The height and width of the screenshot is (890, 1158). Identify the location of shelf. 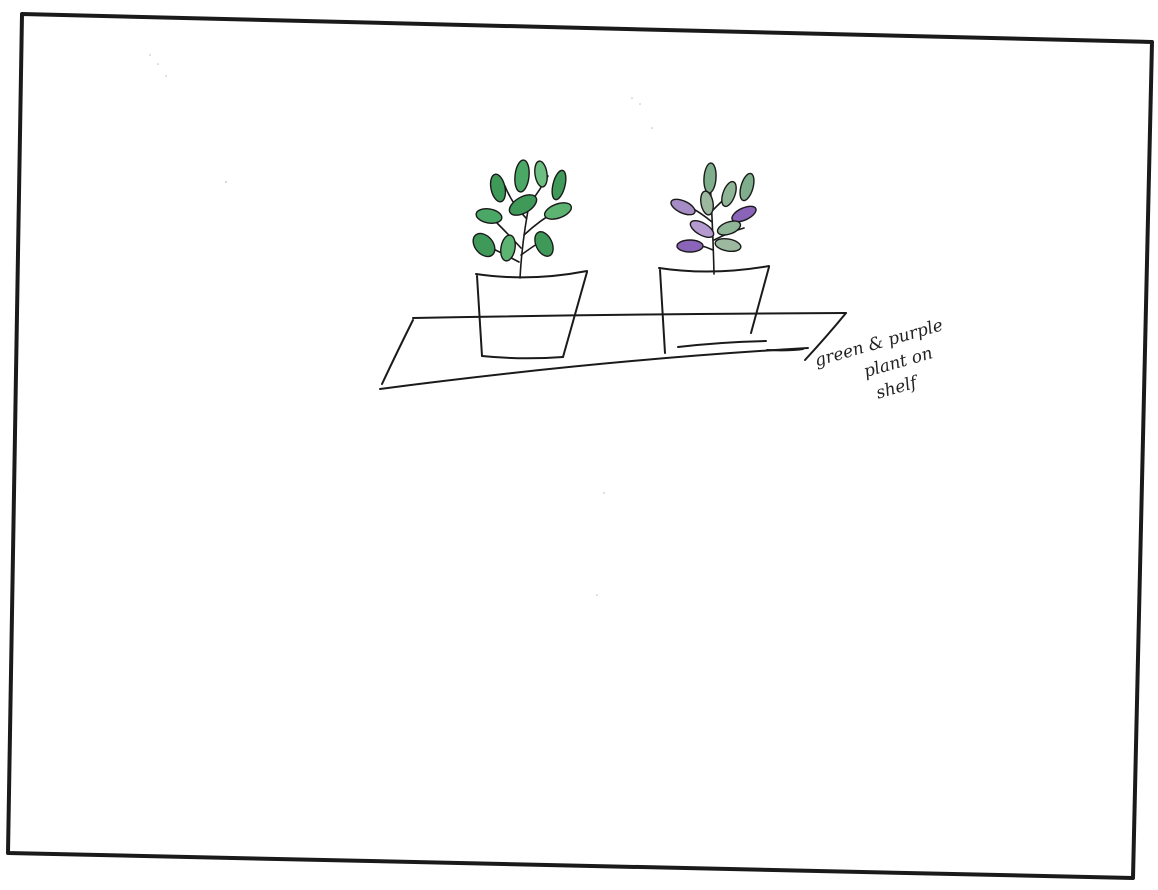
(613, 351).